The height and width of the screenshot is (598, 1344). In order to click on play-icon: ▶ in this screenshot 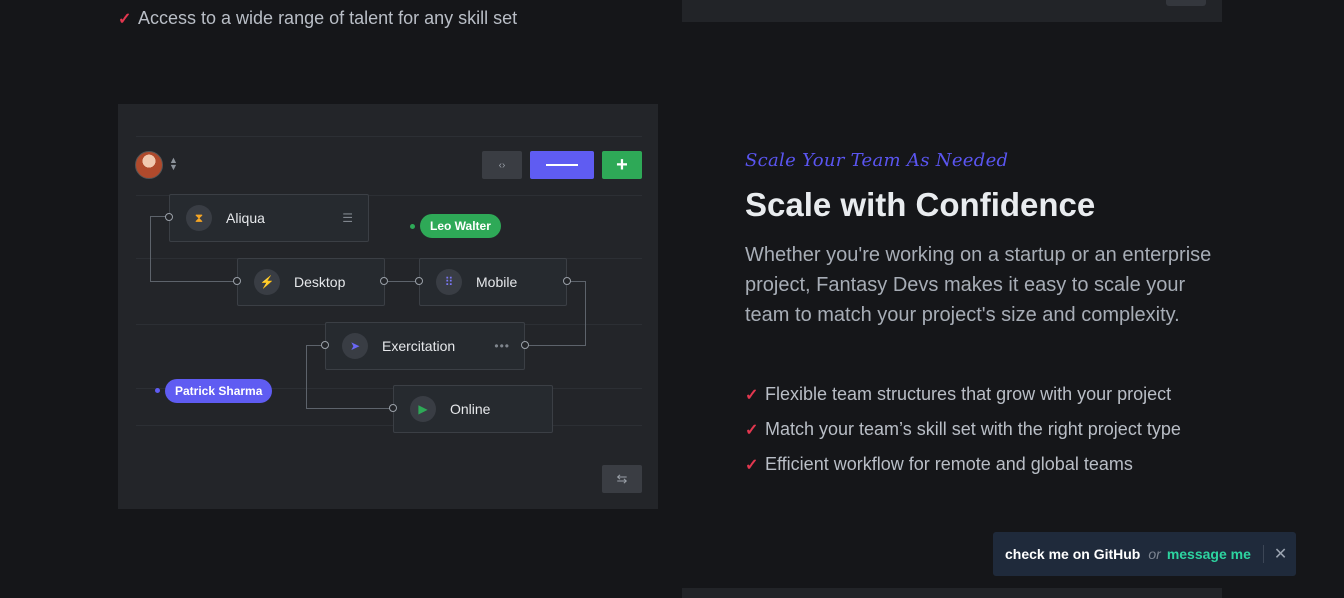, I will do `click(423, 409)`.